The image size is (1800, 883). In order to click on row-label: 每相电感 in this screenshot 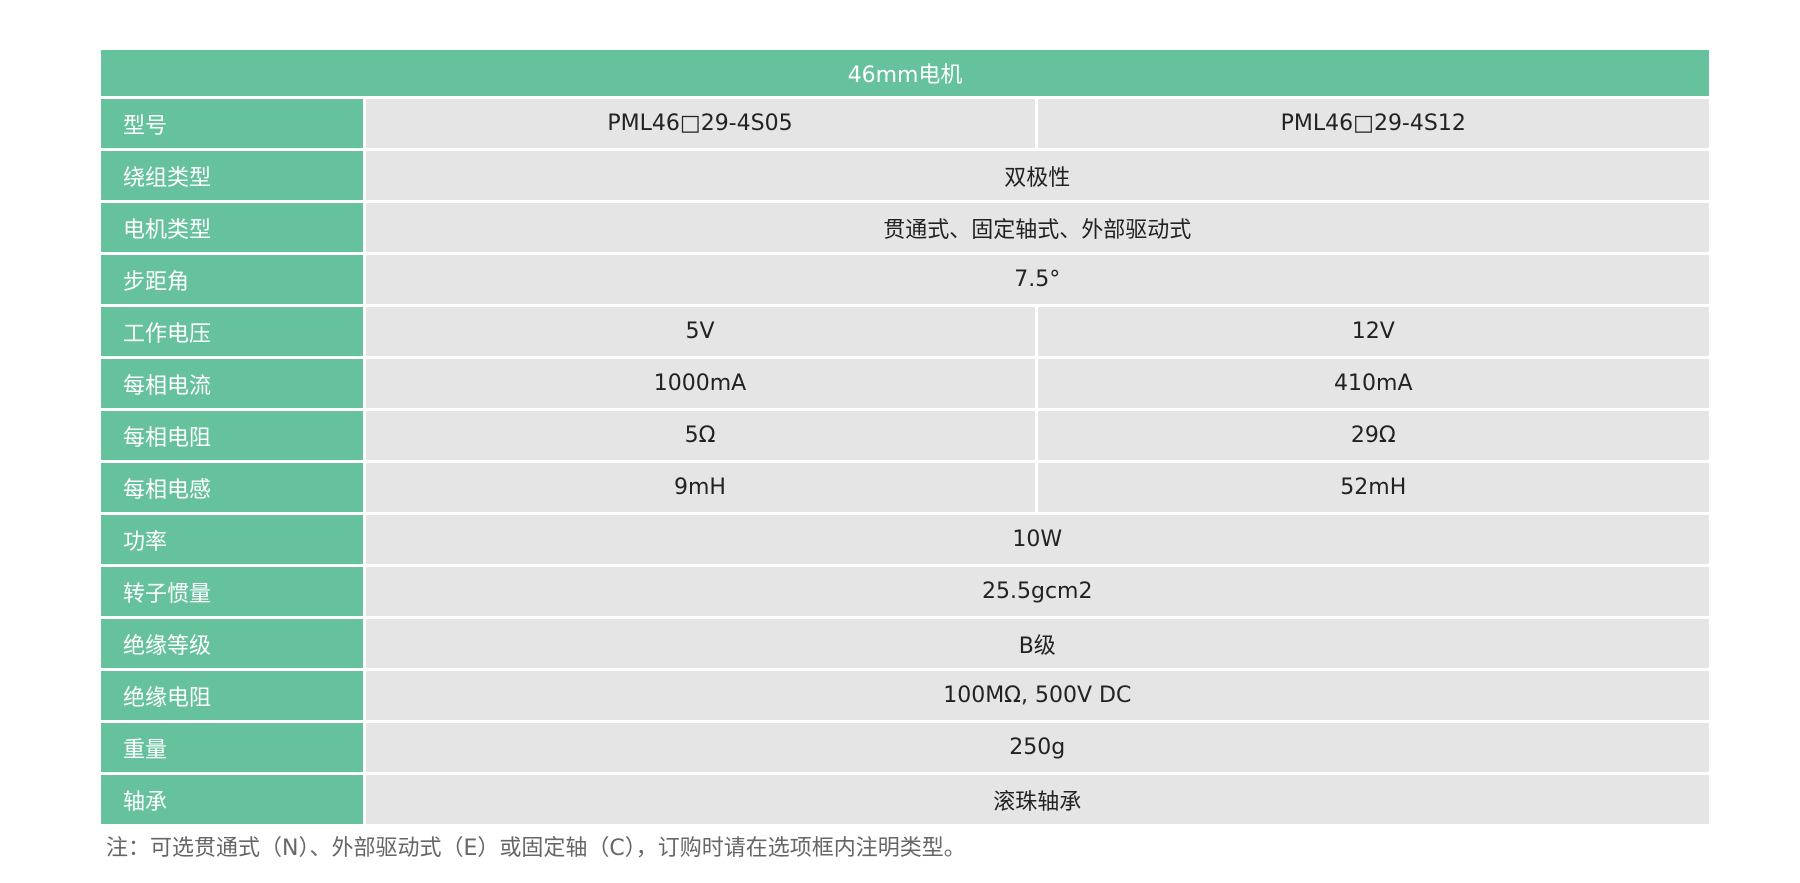, I will do `click(233, 488)`.